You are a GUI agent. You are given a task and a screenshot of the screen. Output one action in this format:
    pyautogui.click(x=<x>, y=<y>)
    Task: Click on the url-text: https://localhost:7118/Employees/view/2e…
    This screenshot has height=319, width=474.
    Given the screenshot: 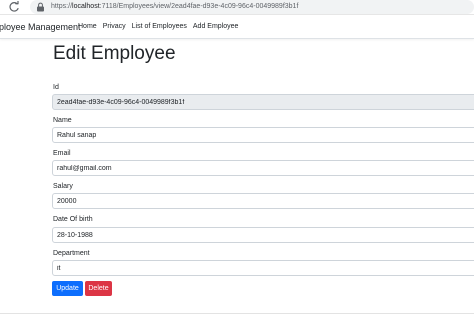 What is the action you would take?
    pyautogui.click(x=174, y=7)
    